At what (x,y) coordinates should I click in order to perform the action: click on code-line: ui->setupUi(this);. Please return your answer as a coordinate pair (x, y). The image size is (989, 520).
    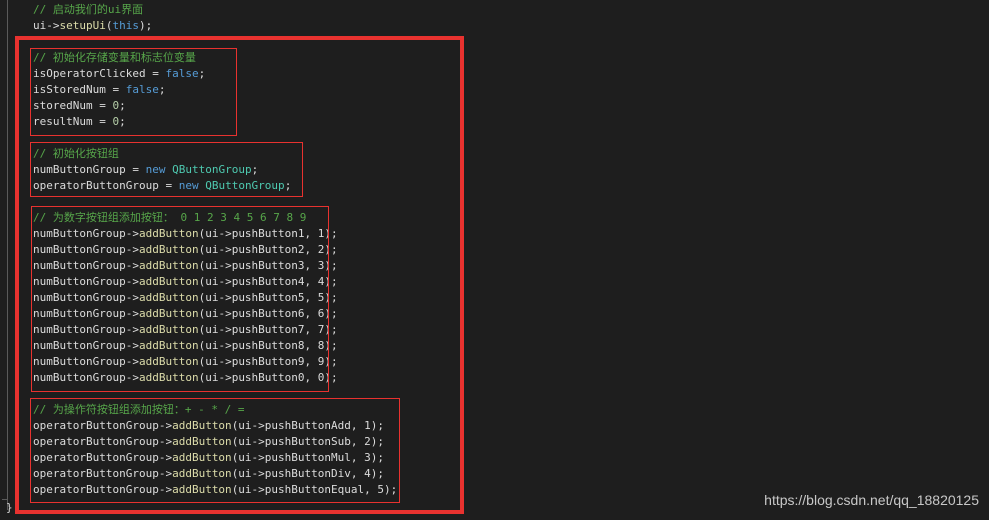
    Looking at the image, I should click on (92, 26).